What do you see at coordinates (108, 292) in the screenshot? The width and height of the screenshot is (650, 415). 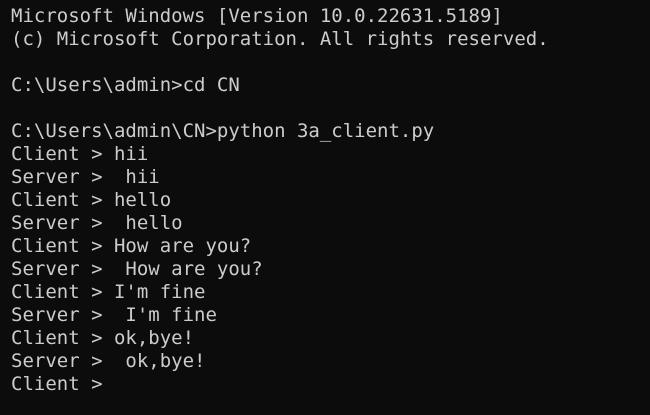 I see `terminal-line: Client > I'm fine` at bounding box center [108, 292].